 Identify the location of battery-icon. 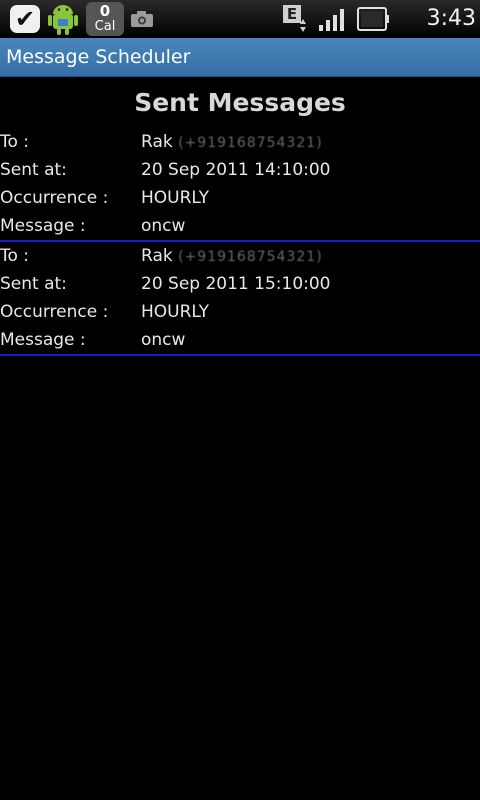
(373, 19).